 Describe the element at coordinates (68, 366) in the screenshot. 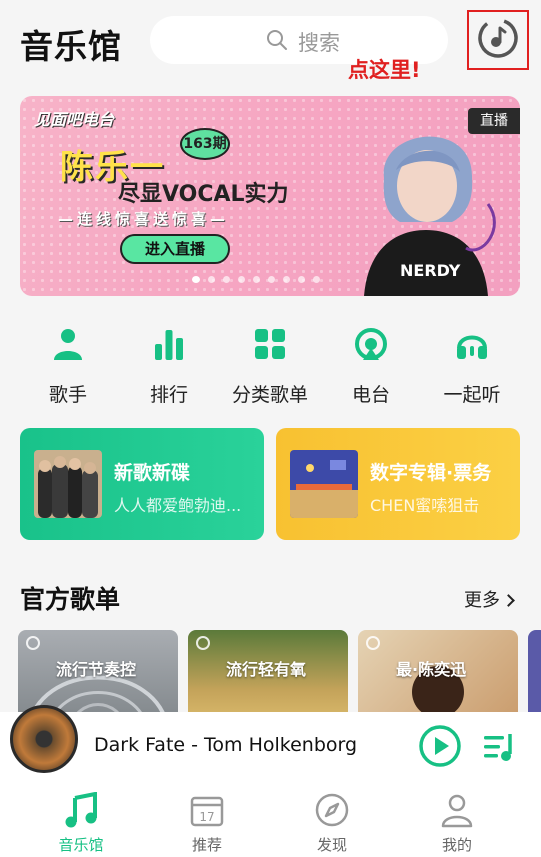

I see `category-singer: 歌手` at that location.